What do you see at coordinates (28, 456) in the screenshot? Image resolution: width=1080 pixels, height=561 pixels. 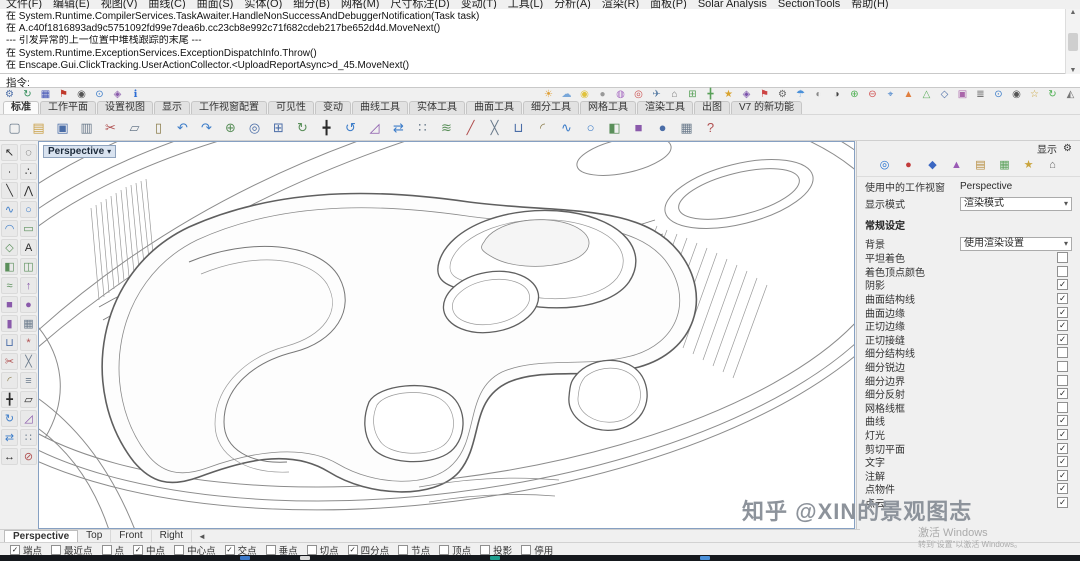 I see `hide-icon: ⊘` at bounding box center [28, 456].